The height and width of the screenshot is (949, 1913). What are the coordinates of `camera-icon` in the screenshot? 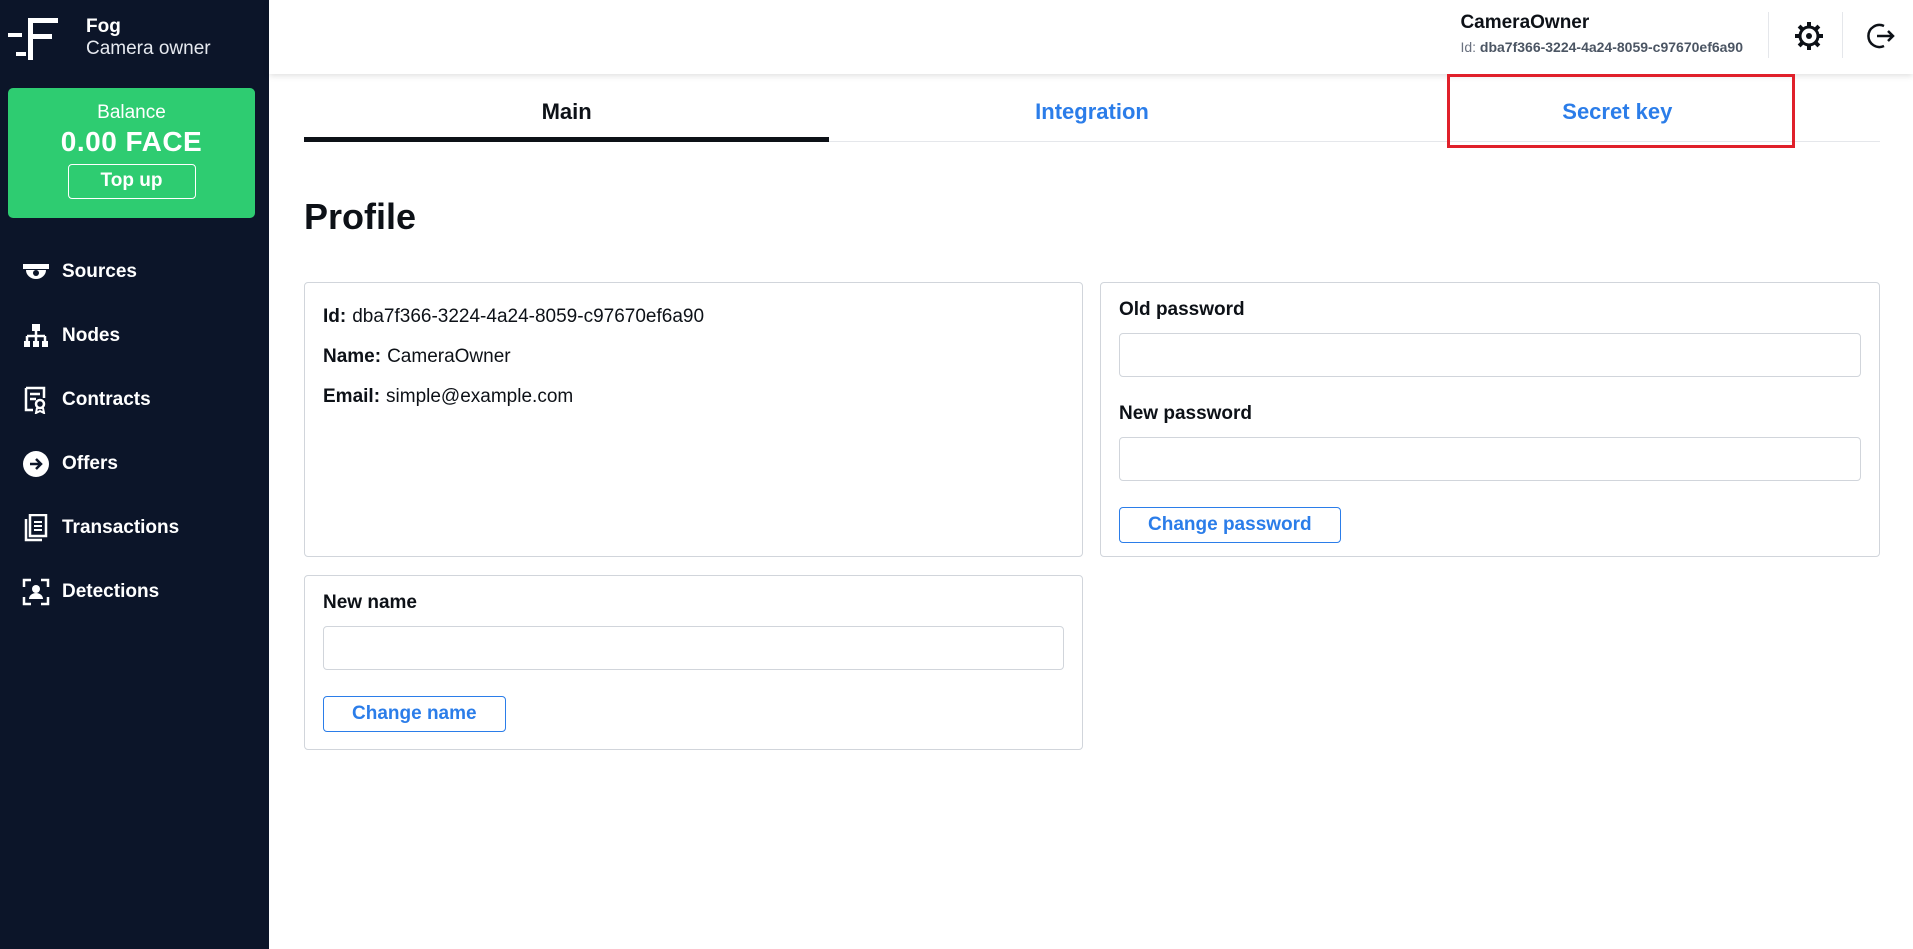 It's located at (36, 272).